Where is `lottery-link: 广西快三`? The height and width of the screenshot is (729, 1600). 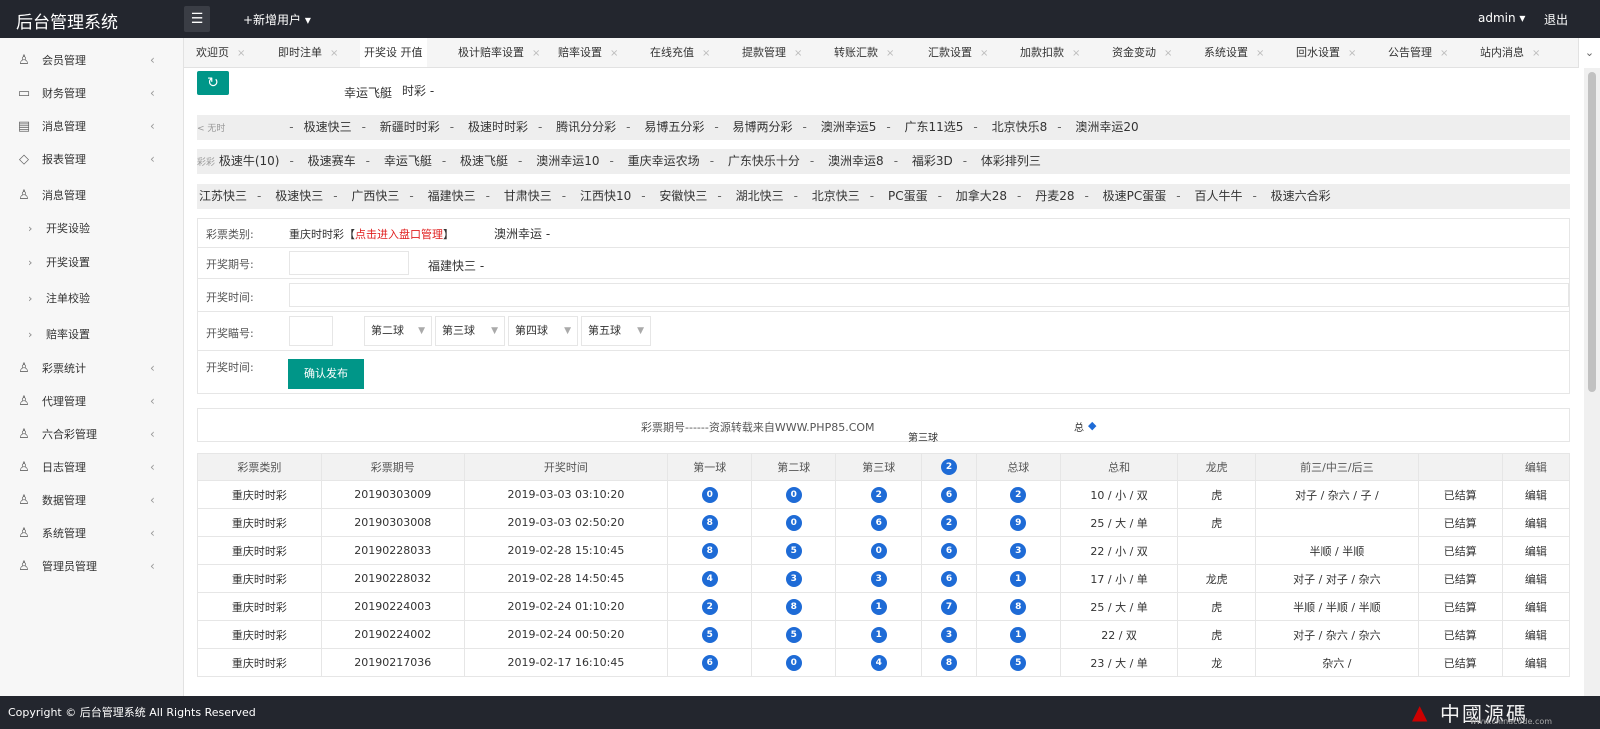
lottery-link: 广西快三 is located at coordinates (375, 196).